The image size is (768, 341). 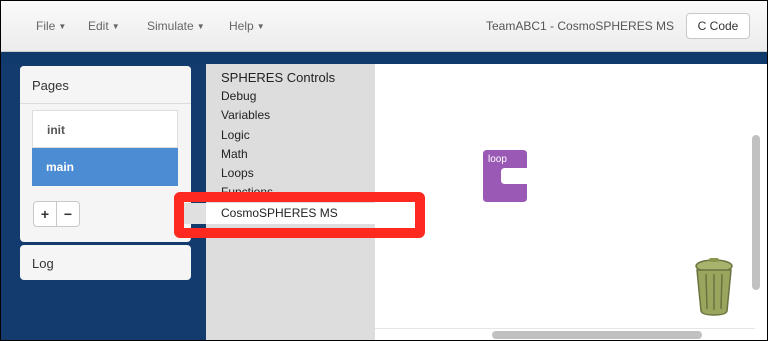 I want to click on workspace-divider, so click(x=565, y=328).